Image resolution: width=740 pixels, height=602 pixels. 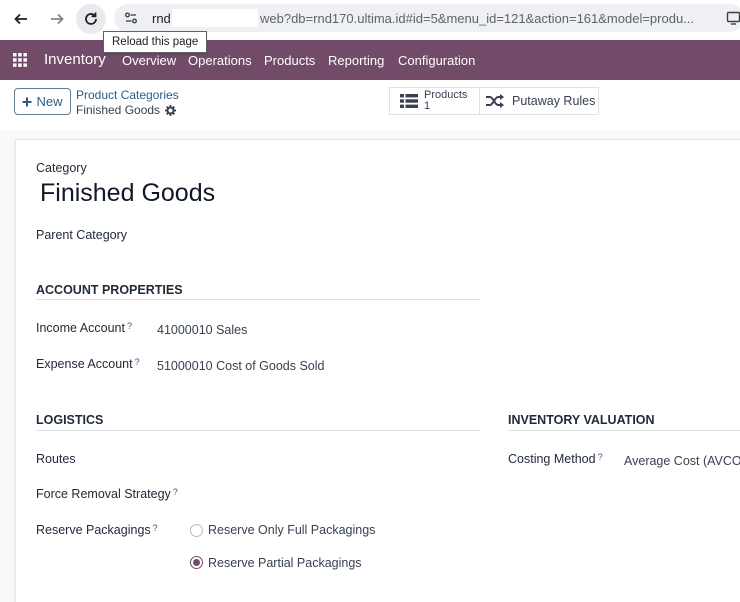 I want to click on option-full-packagings: Reserve Only Full Packagings, so click(x=291, y=530).